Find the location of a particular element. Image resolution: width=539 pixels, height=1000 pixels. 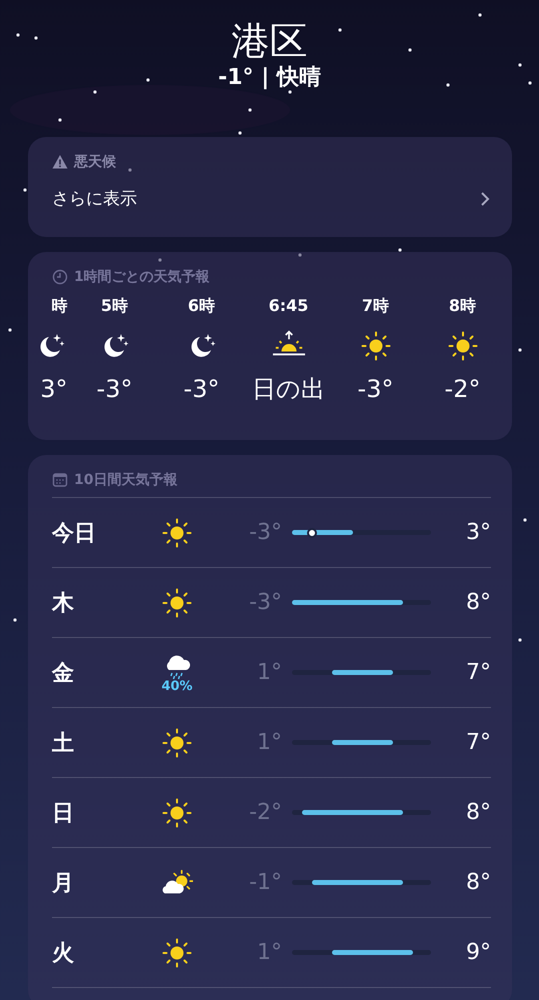

low-temperature: -2° is located at coordinates (265, 812).